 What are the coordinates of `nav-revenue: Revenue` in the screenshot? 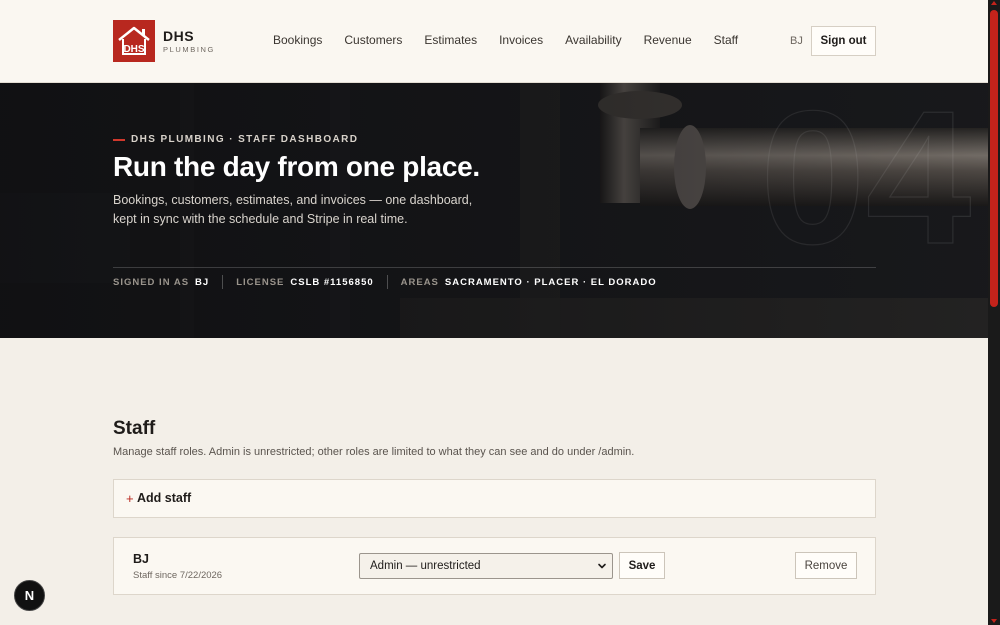 It's located at (668, 40).